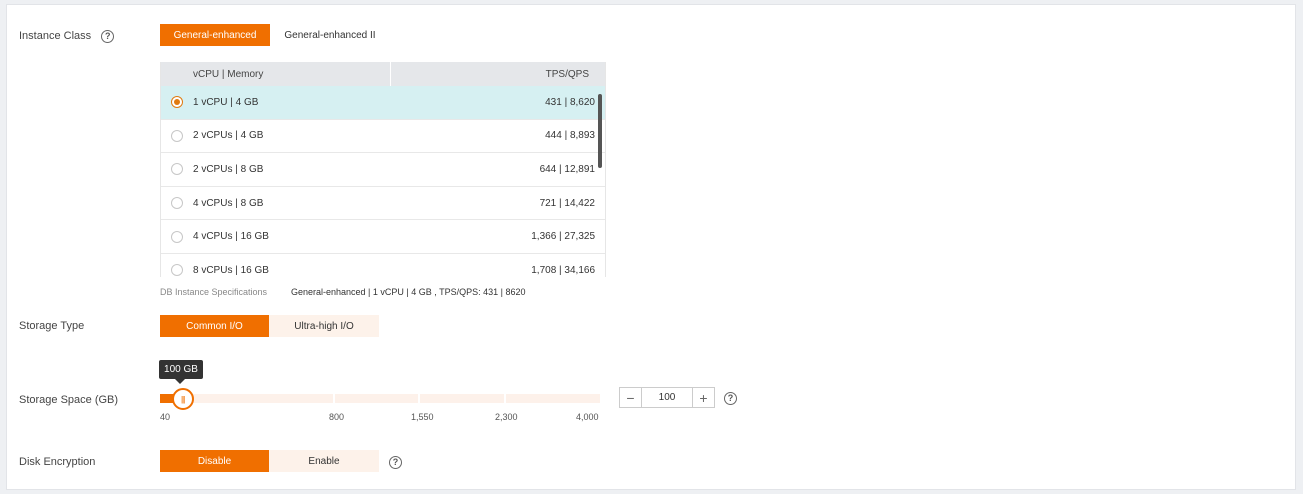 This screenshot has height=494, width=1303. I want to click on minus-icon: −, so click(631, 397).